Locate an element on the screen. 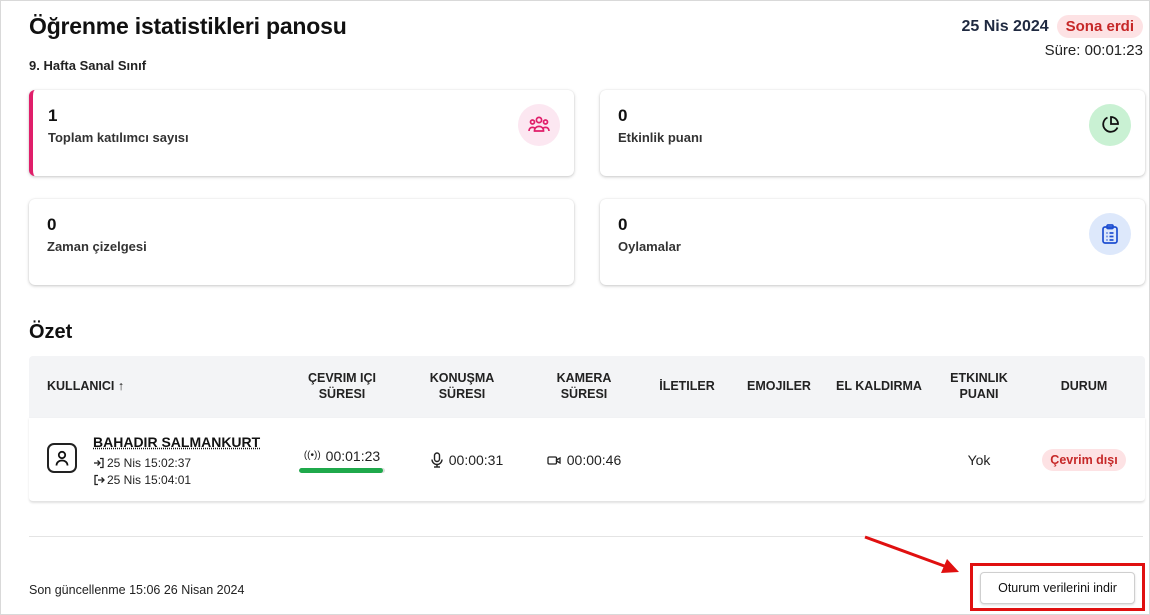  cell-emojis is located at coordinates (779, 460).